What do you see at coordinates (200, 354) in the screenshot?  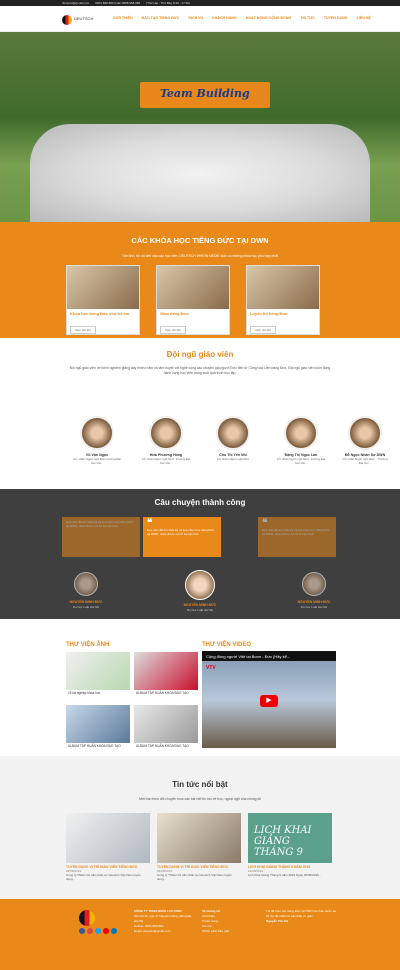 I see `teachers-title: Đội ngũ giáo viên` at bounding box center [200, 354].